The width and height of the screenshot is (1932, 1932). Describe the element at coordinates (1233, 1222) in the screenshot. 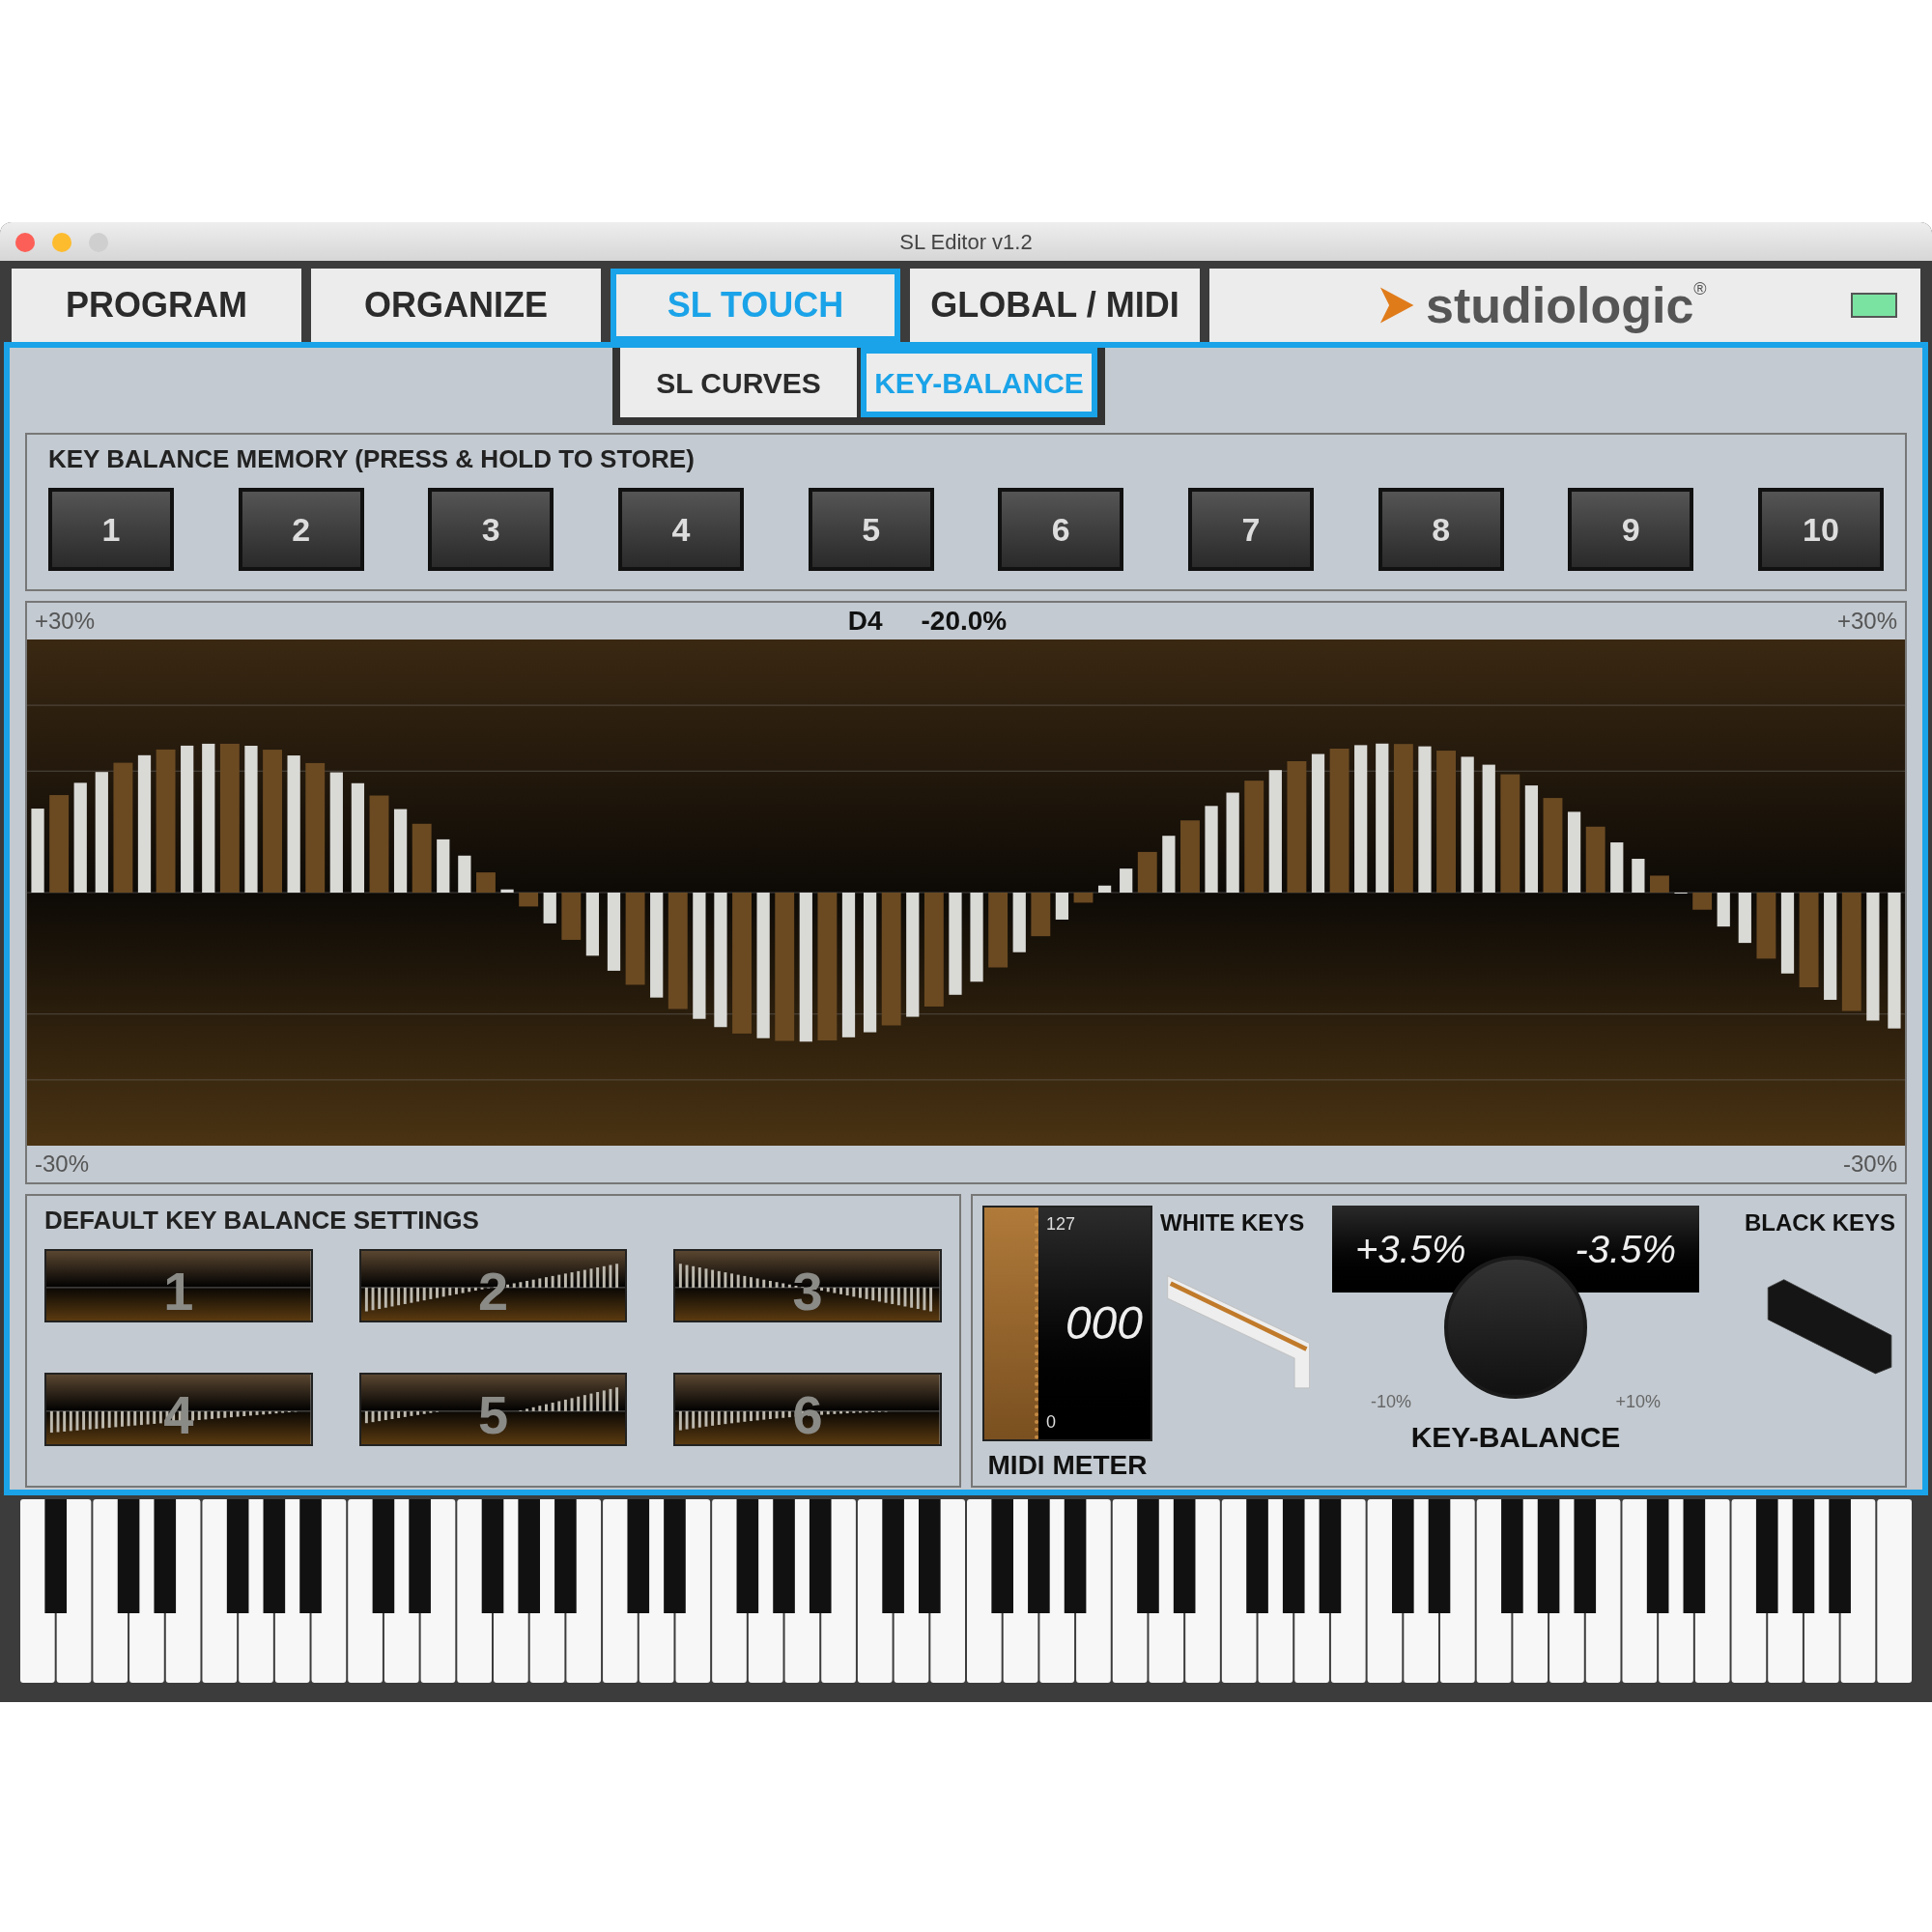

I see `key-type-label: WHITE KEYS` at that location.